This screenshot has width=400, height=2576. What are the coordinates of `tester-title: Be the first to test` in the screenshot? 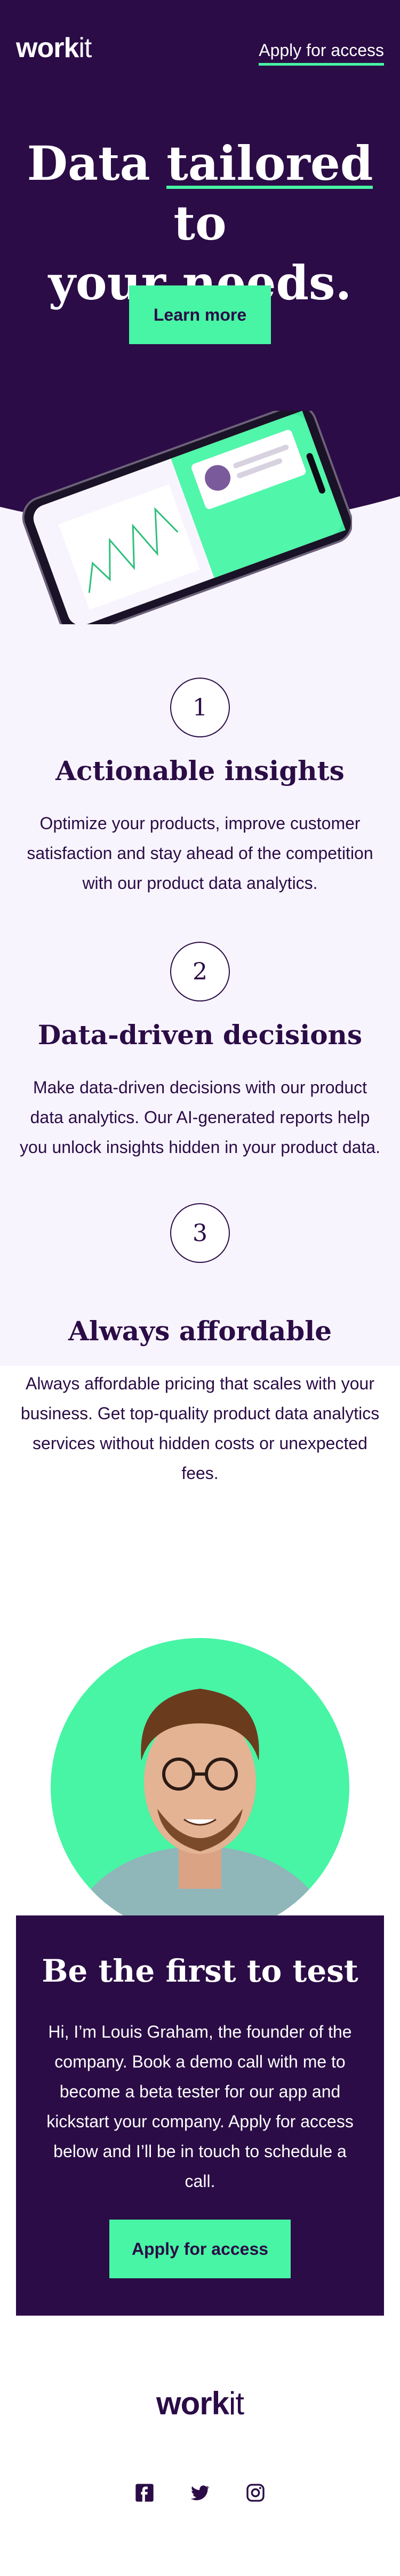 It's located at (200, 1971).